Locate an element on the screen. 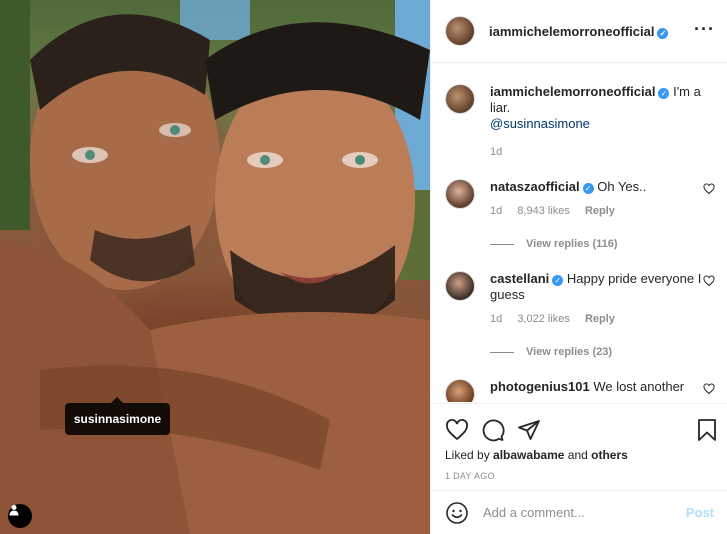 Image resolution: width=727 pixels, height=534 pixels. likes-prefix: Liked by is located at coordinates (467, 455).